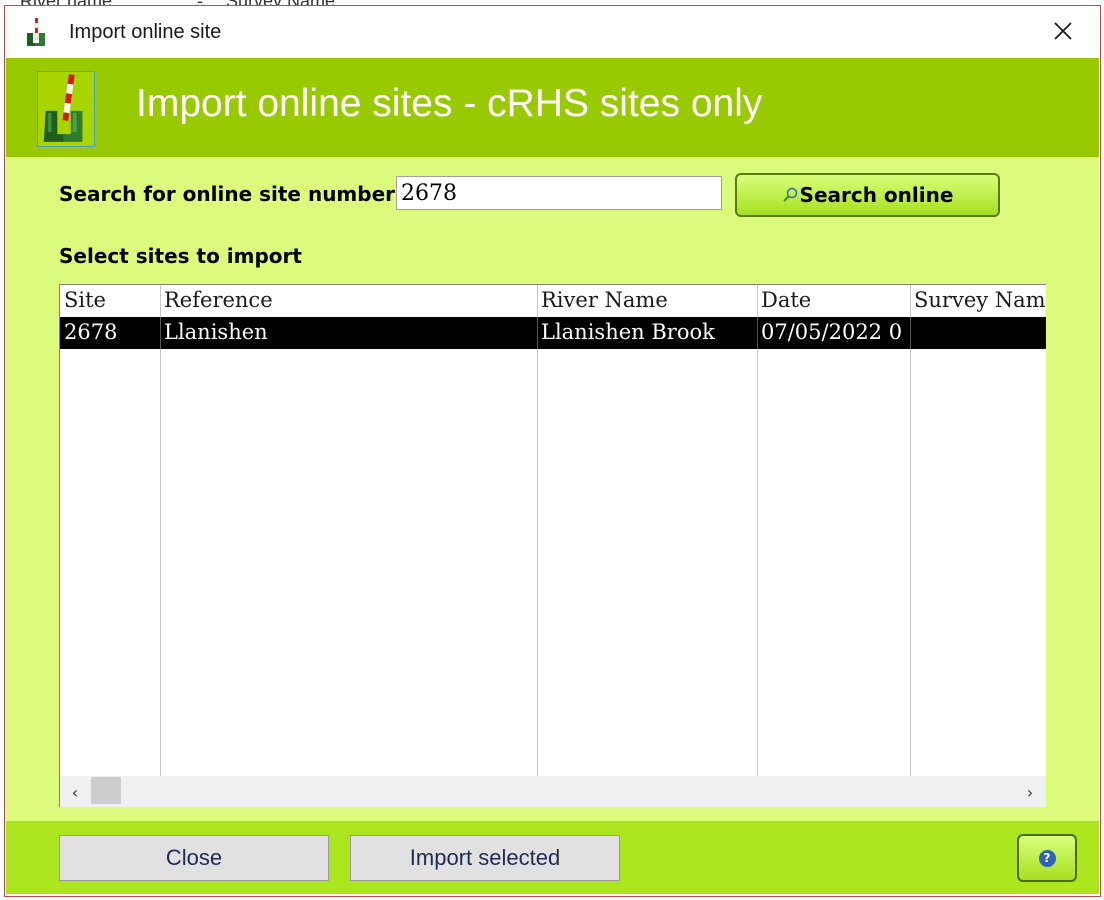 The height and width of the screenshot is (900, 1104). Describe the element at coordinates (1063, 31) in the screenshot. I see `close-icon` at that location.